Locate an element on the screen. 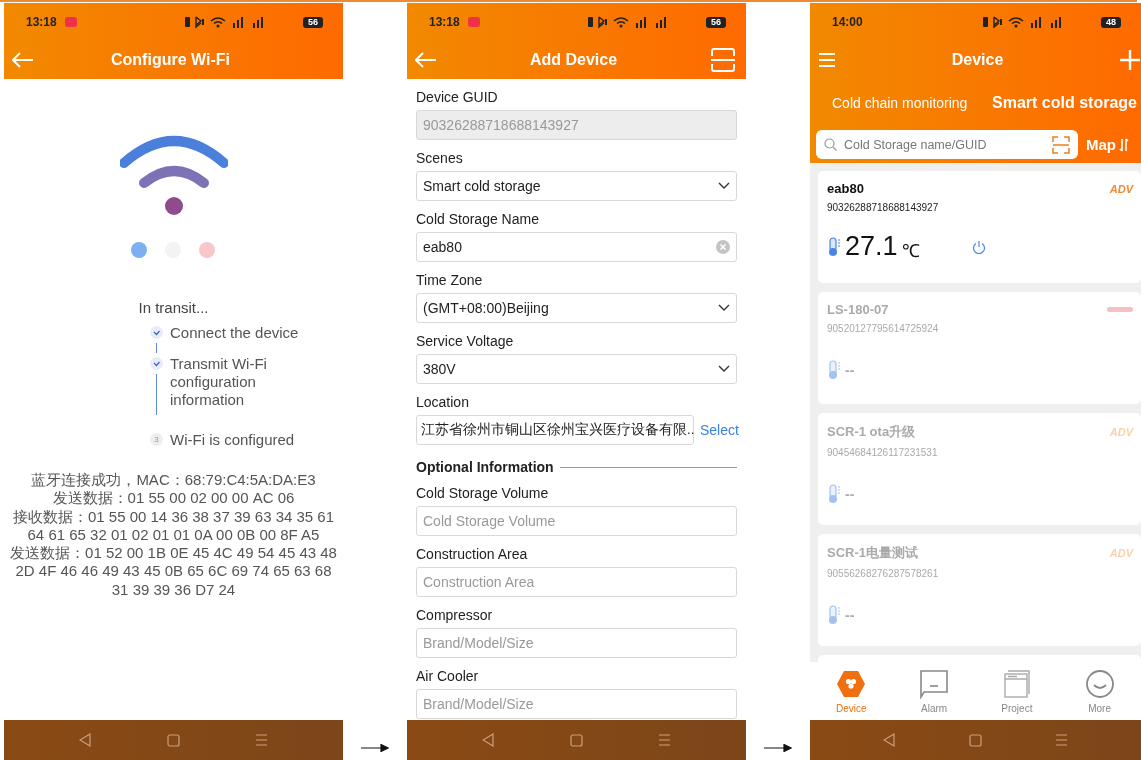  step-label: Transmit Wi-Fi configuration information is located at coordinates (219, 382).